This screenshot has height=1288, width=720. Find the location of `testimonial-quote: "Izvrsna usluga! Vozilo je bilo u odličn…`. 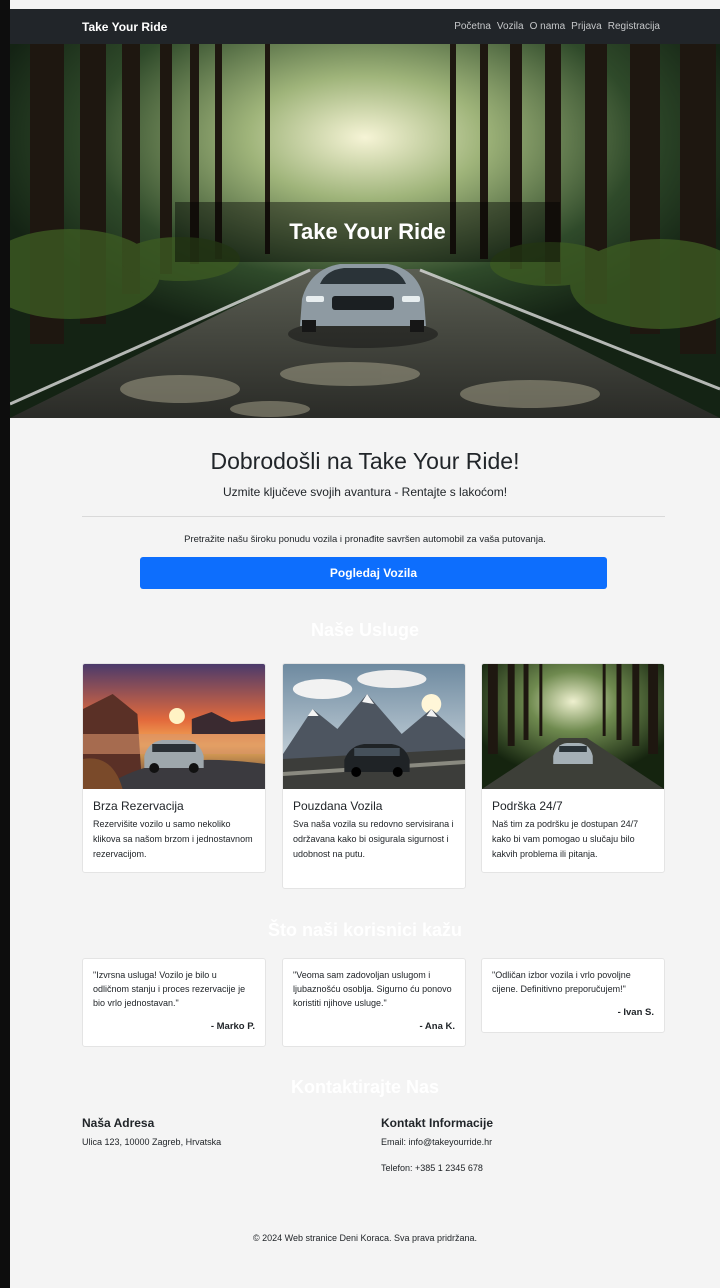

testimonial-quote: "Izvrsna usluga! Vozilo je bilo u odličn… is located at coordinates (169, 989).